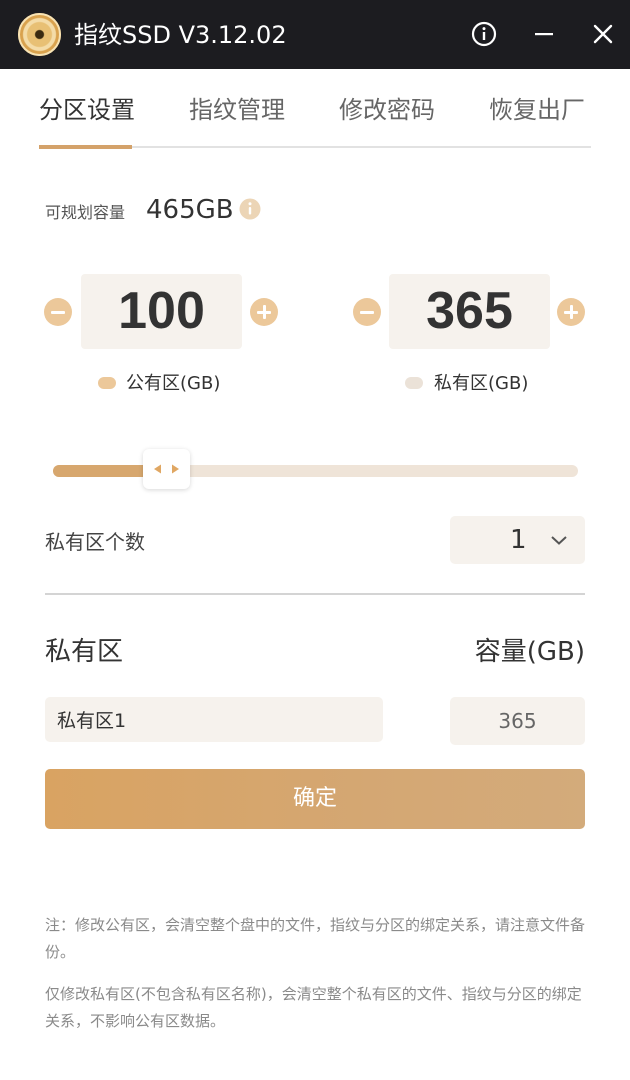 This screenshot has width=630, height=1080. Describe the element at coordinates (537, 110) in the screenshot. I see `tab-factory-reset: 恢复出厂` at that location.